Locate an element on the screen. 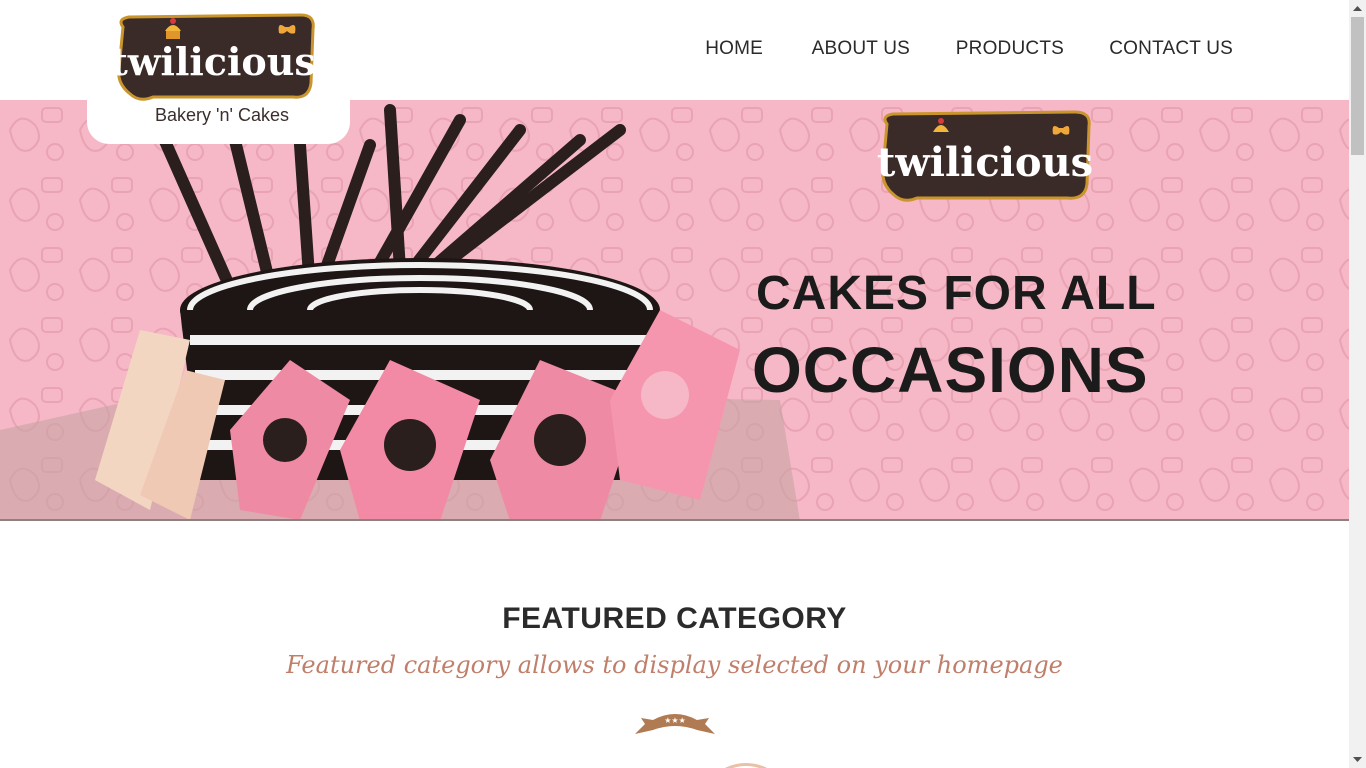 This screenshot has width=1366, height=768. hero-headline-line1: CAKES FOR ALL is located at coordinates (956, 293).